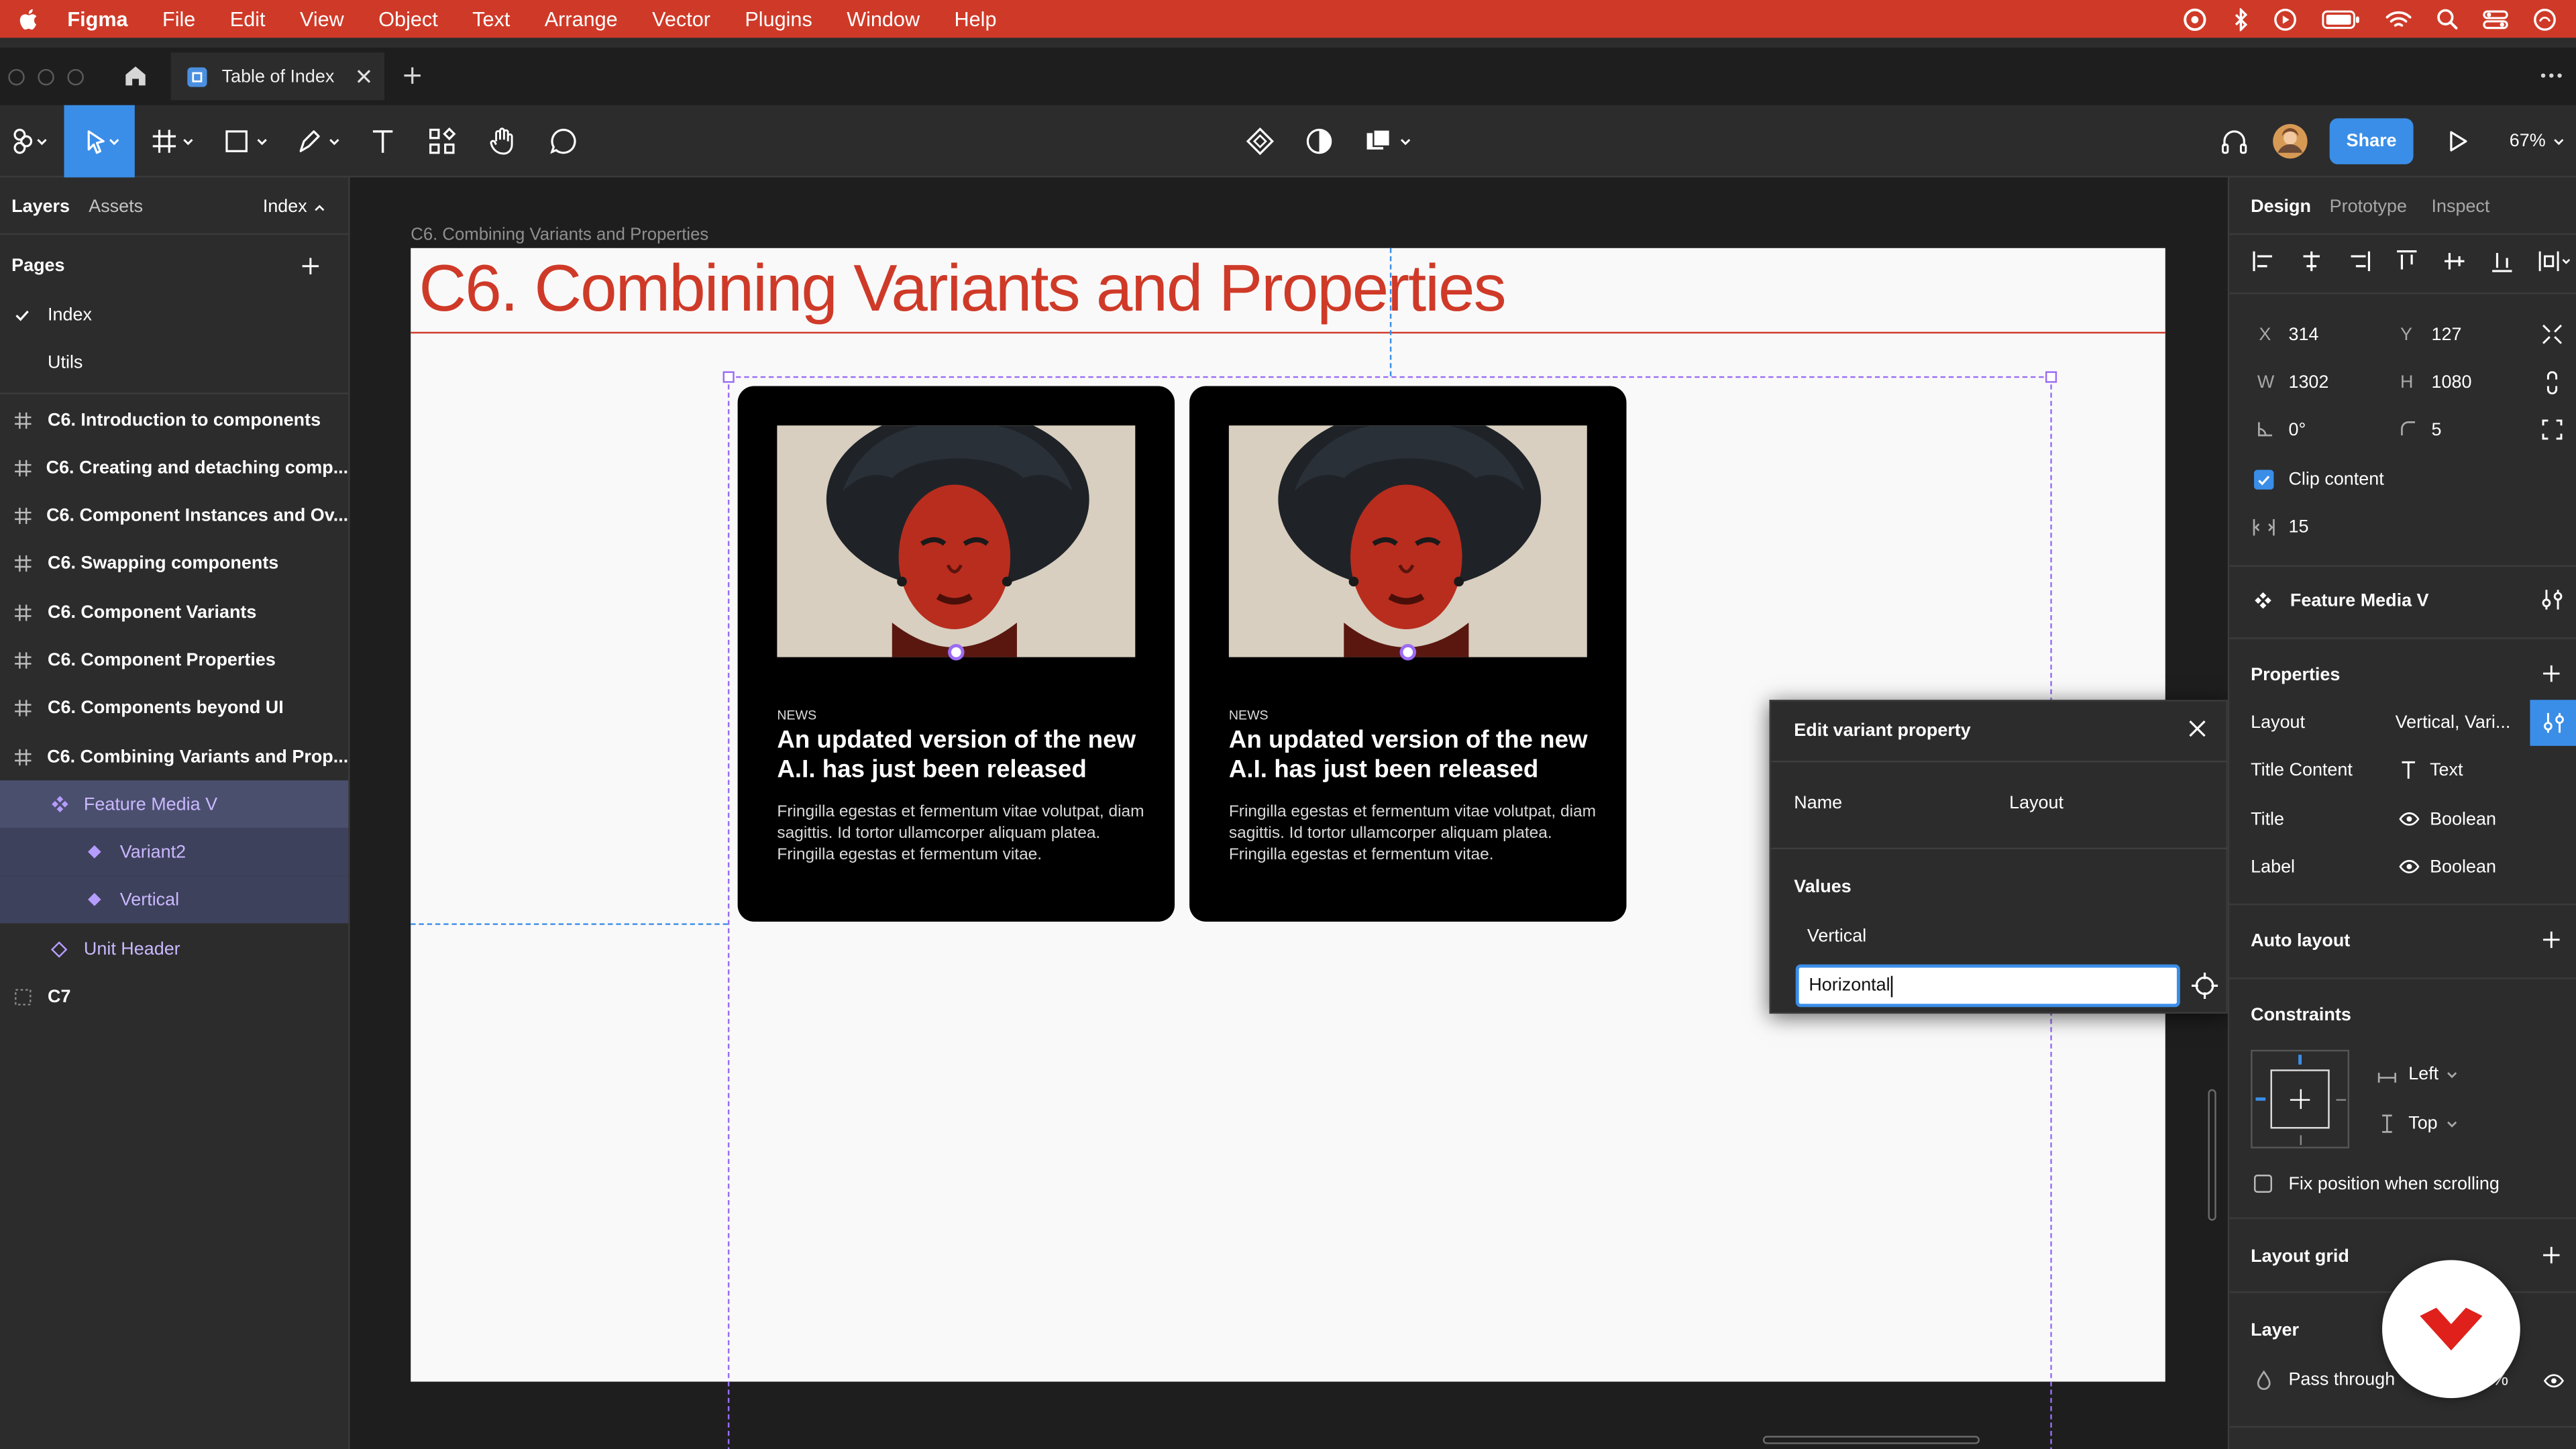  What do you see at coordinates (778, 18) in the screenshot?
I see `menu-plugins: Plugins` at bounding box center [778, 18].